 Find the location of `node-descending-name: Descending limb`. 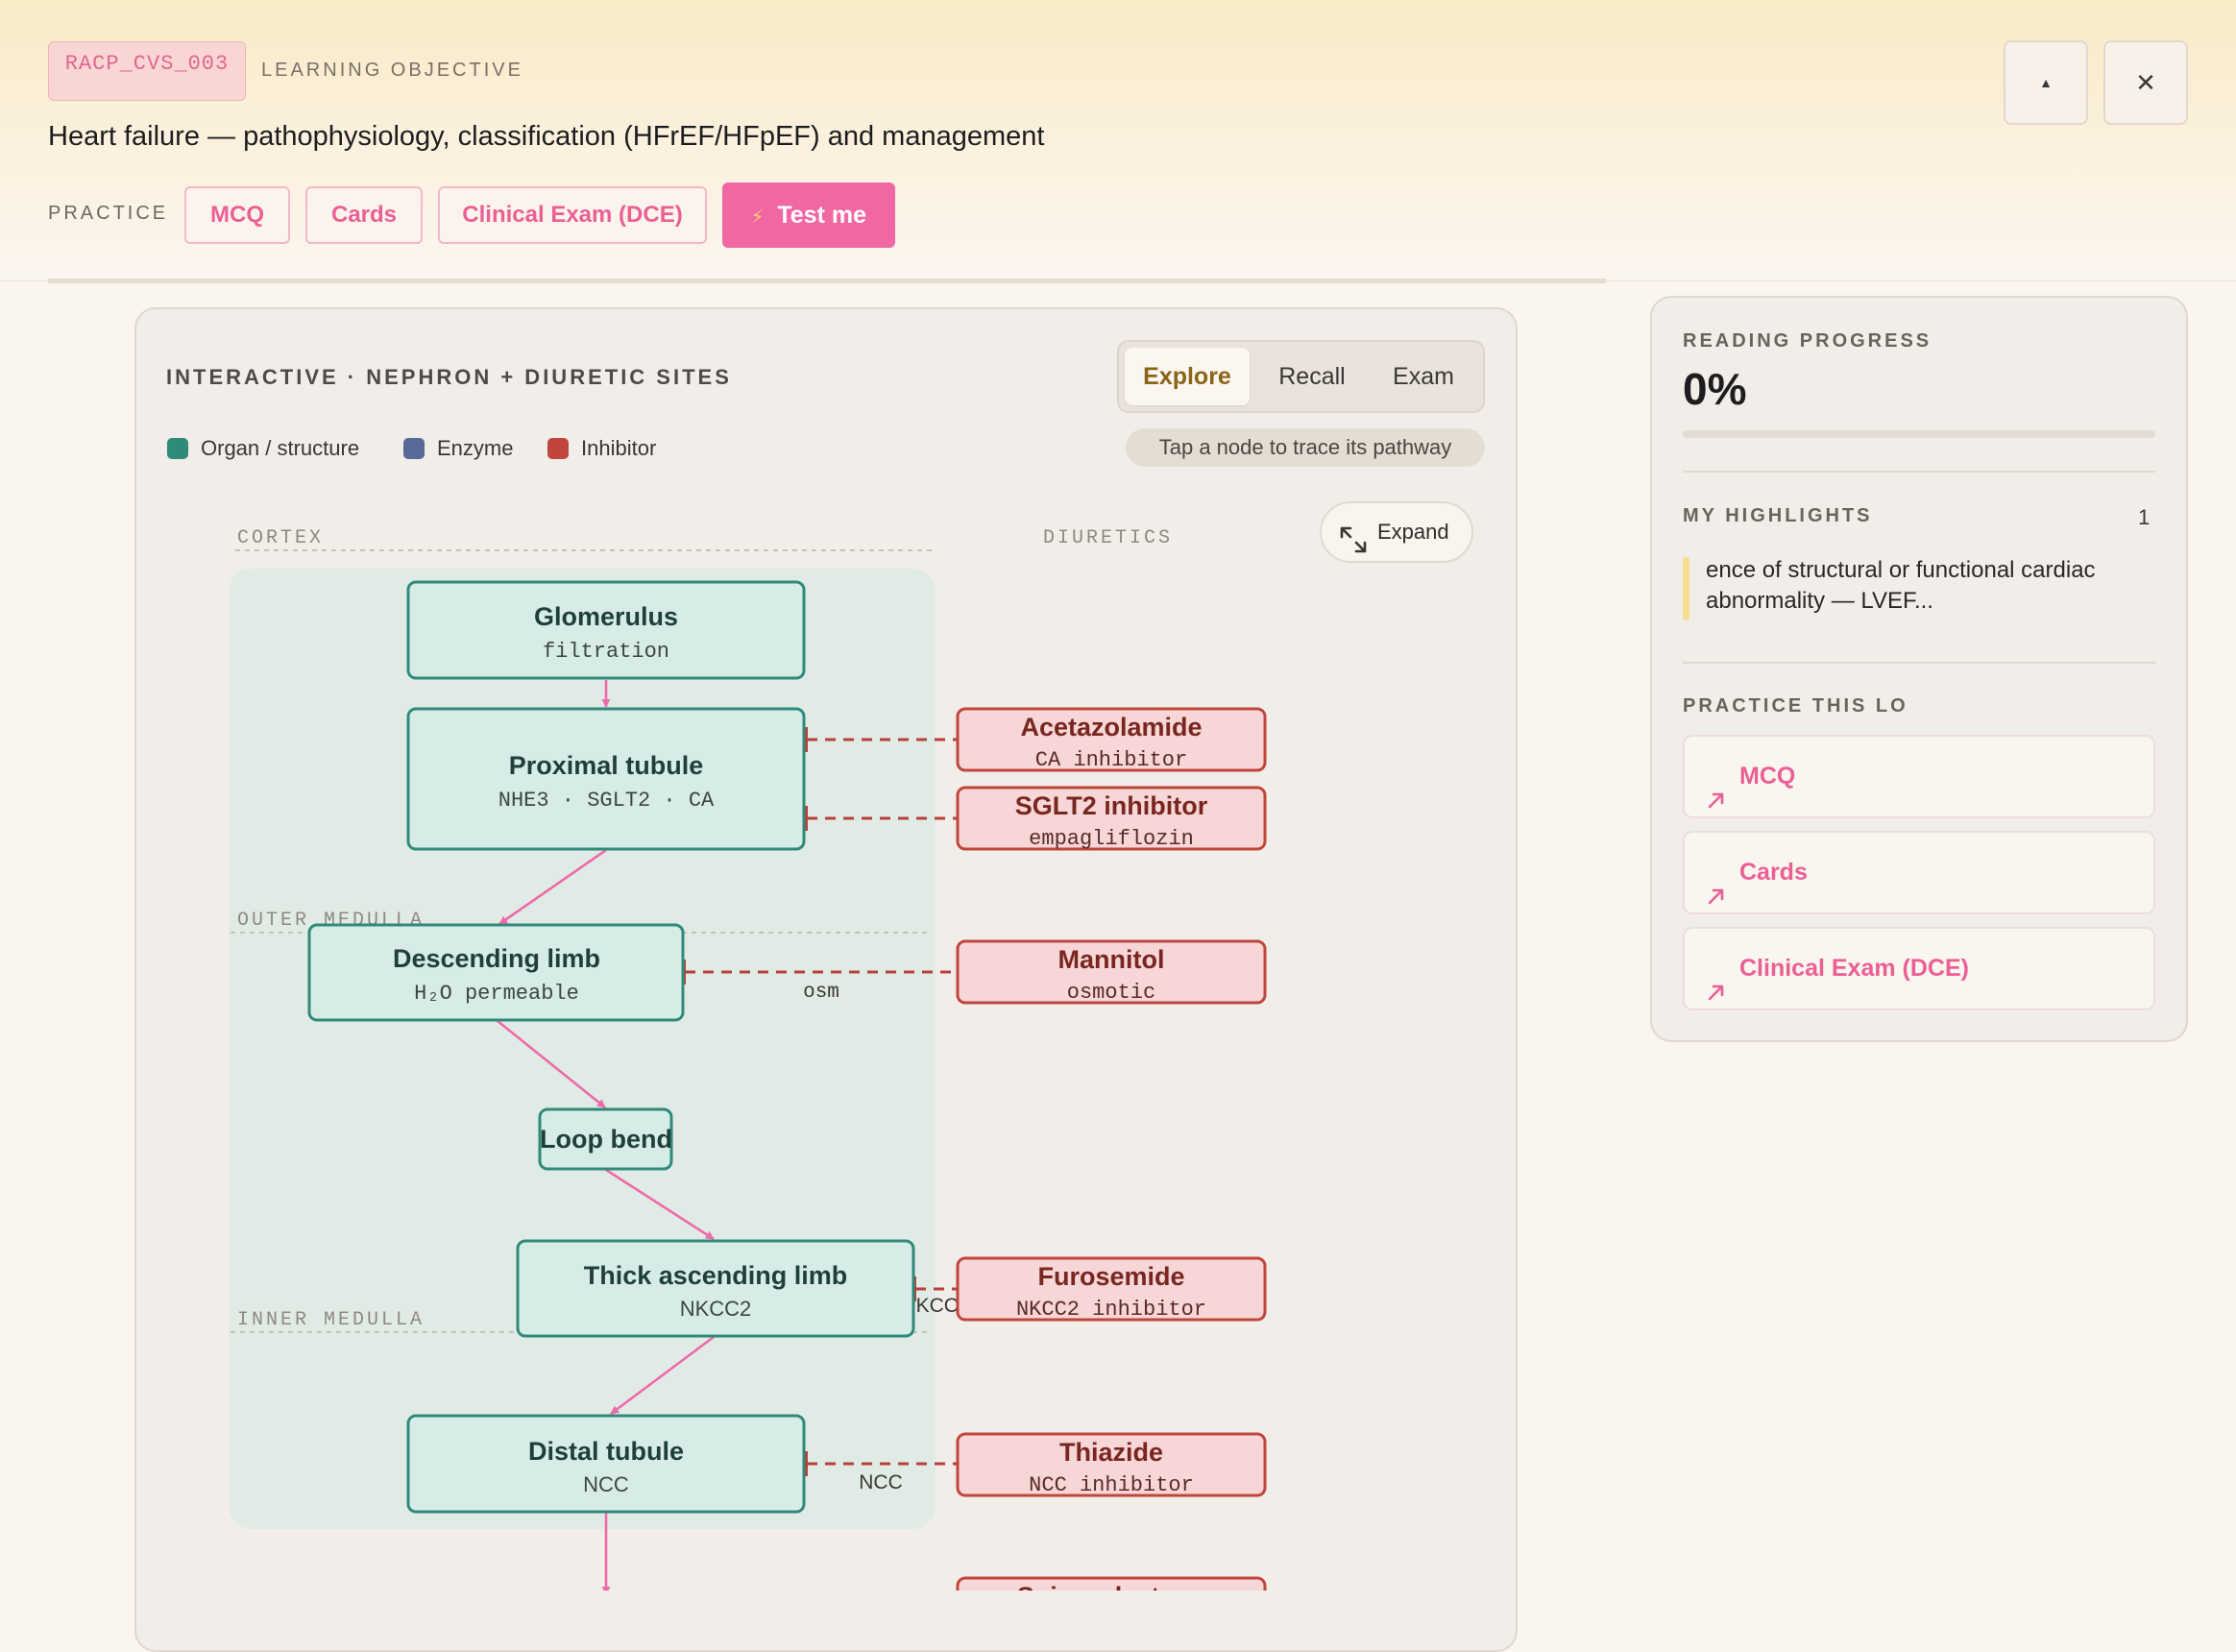

node-descending-name: Descending limb is located at coordinates (496, 958).